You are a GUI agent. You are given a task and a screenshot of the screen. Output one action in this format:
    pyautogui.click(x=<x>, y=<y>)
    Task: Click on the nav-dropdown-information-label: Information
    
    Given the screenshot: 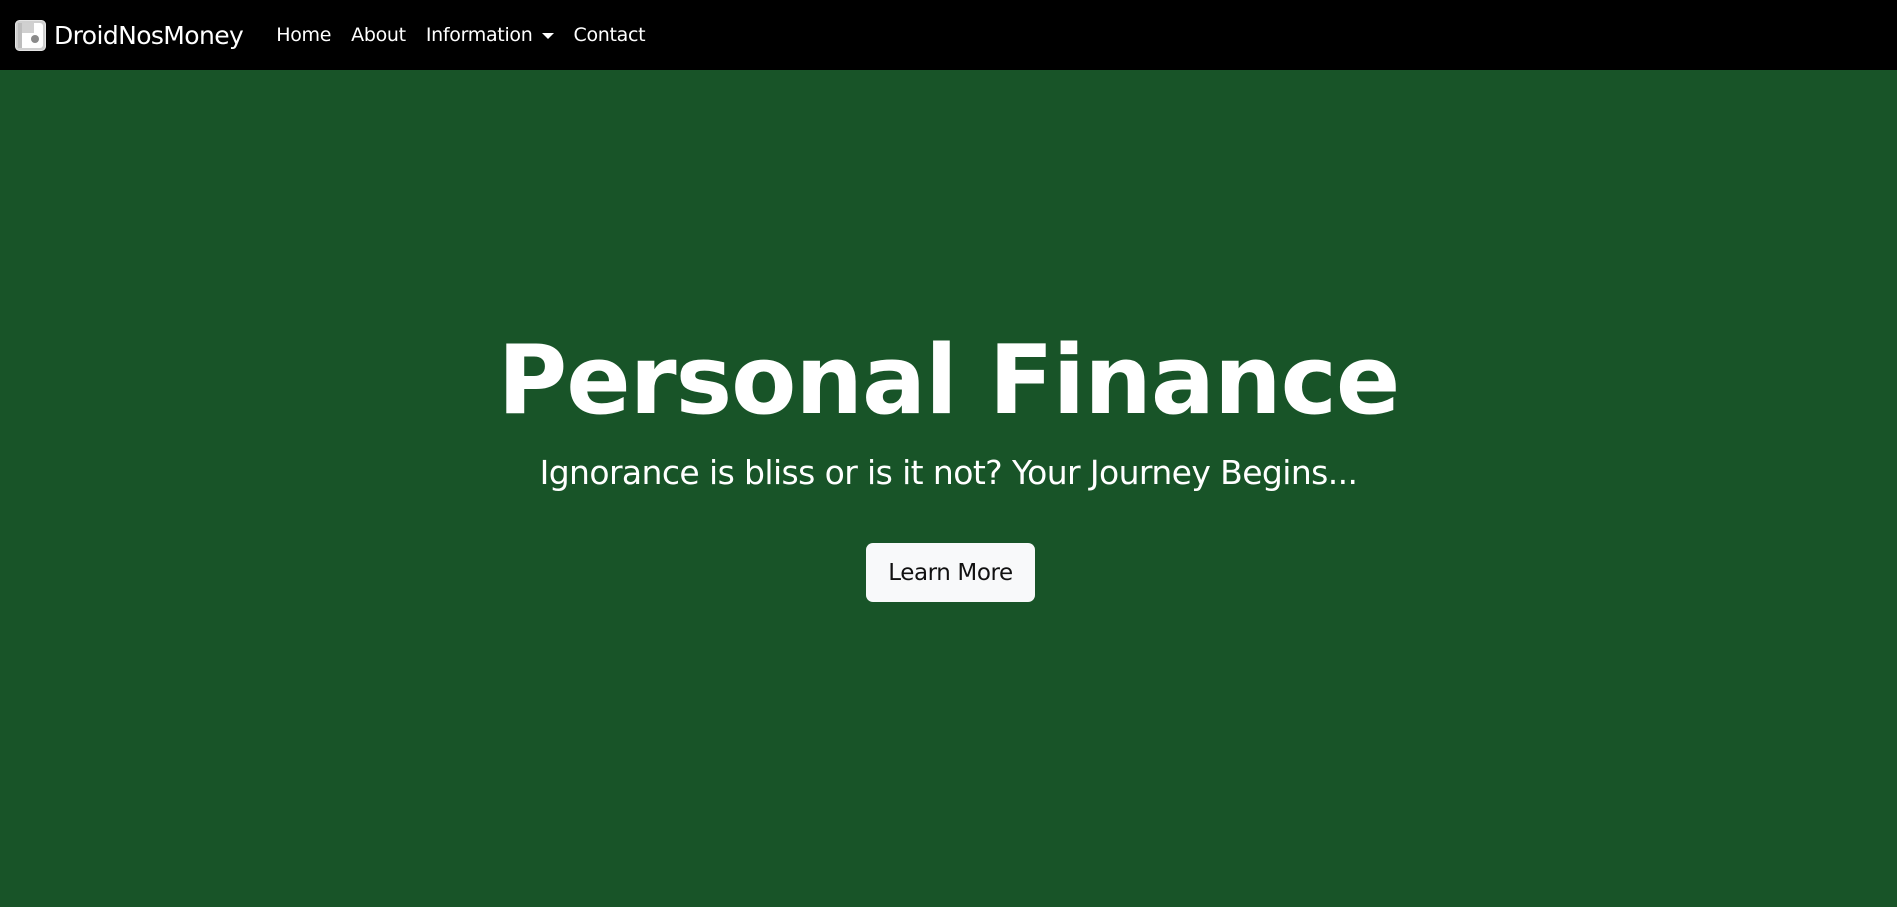 What is the action you would take?
    pyautogui.click(x=479, y=35)
    